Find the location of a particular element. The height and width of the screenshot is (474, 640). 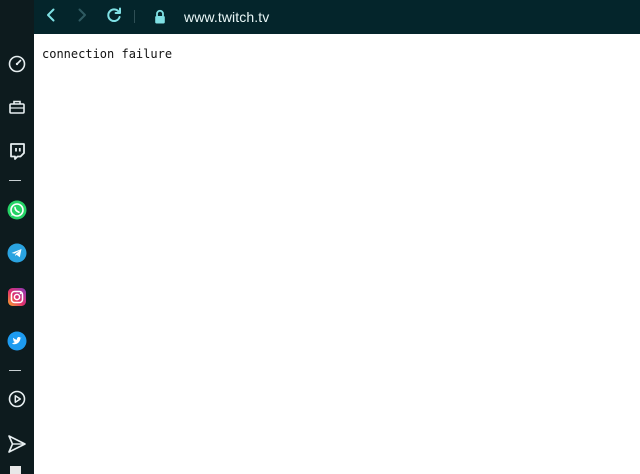

toolbar-divider is located at coordinates (134, 16).